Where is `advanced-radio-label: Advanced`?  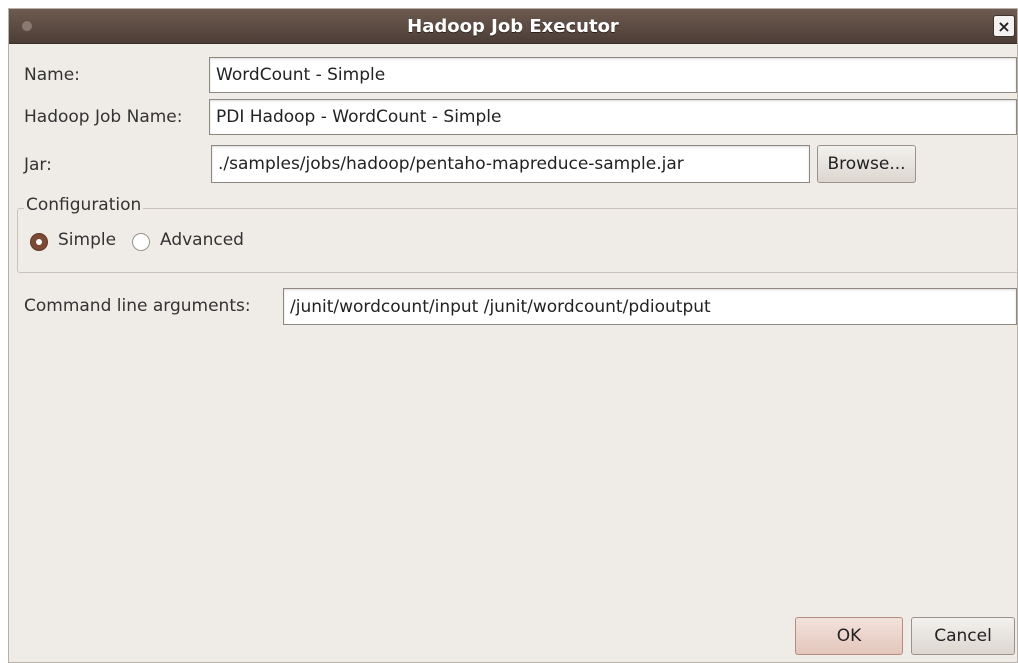
advanced-radio-label: Advanced is located at coordinates (202, 240).